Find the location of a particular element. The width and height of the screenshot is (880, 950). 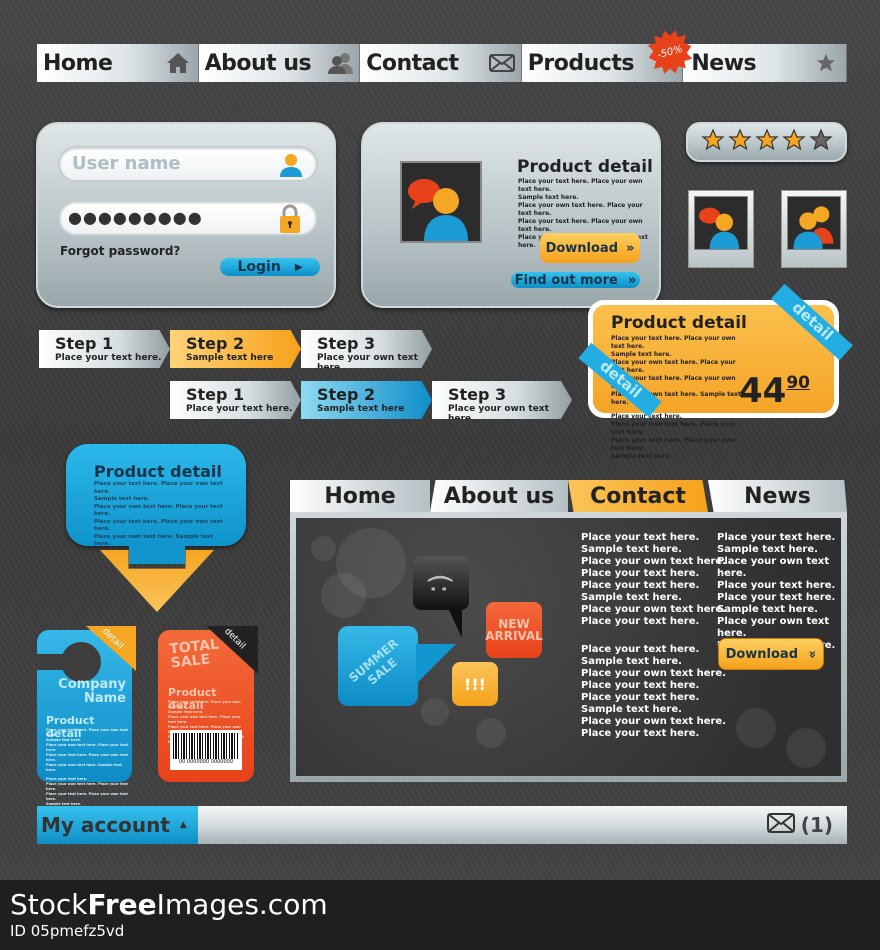

account-bar: My account ▲ (1) is located at coordinates (442, 825).